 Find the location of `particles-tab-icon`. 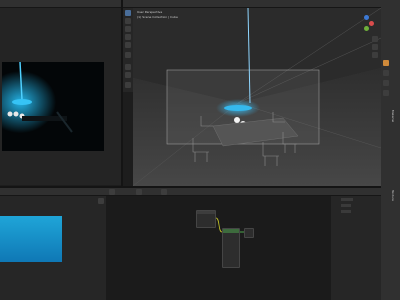

particles-tab-icon is located at coordinates (386, 83).